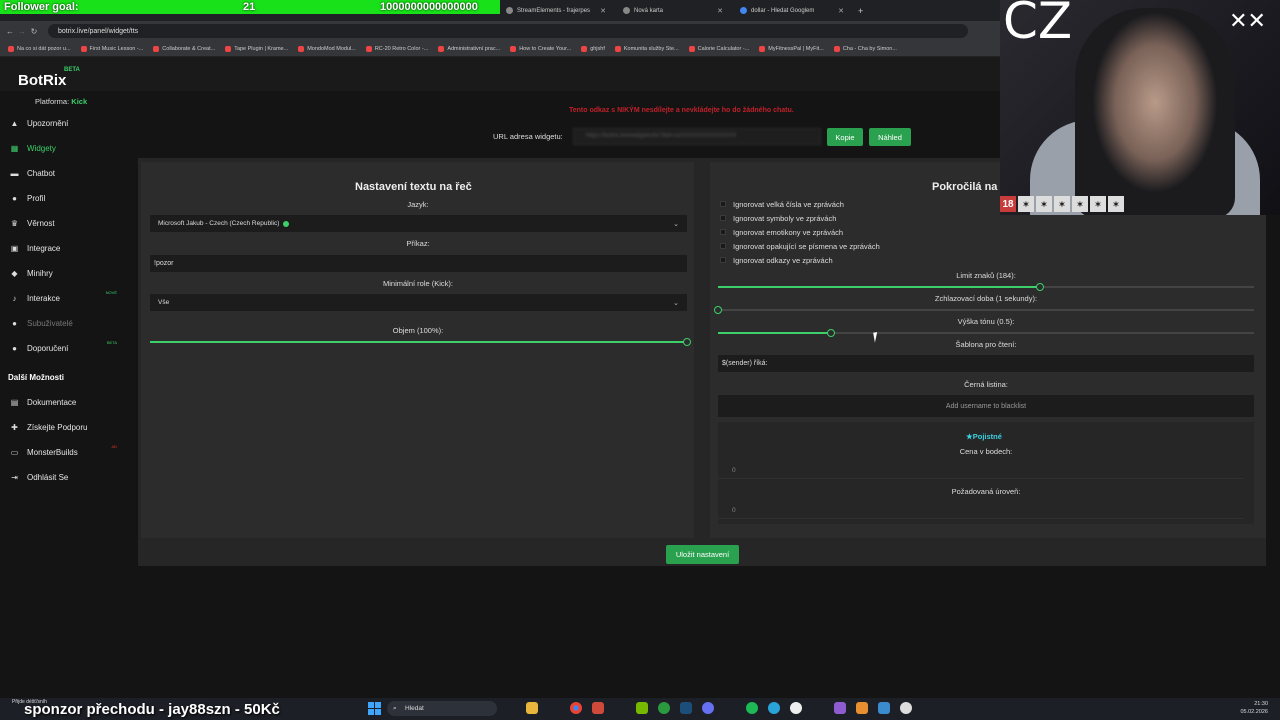  Describe the element at coordinates (984, 436) in the screenshot. I see `premium-heading: ★Pojistné` at that location.